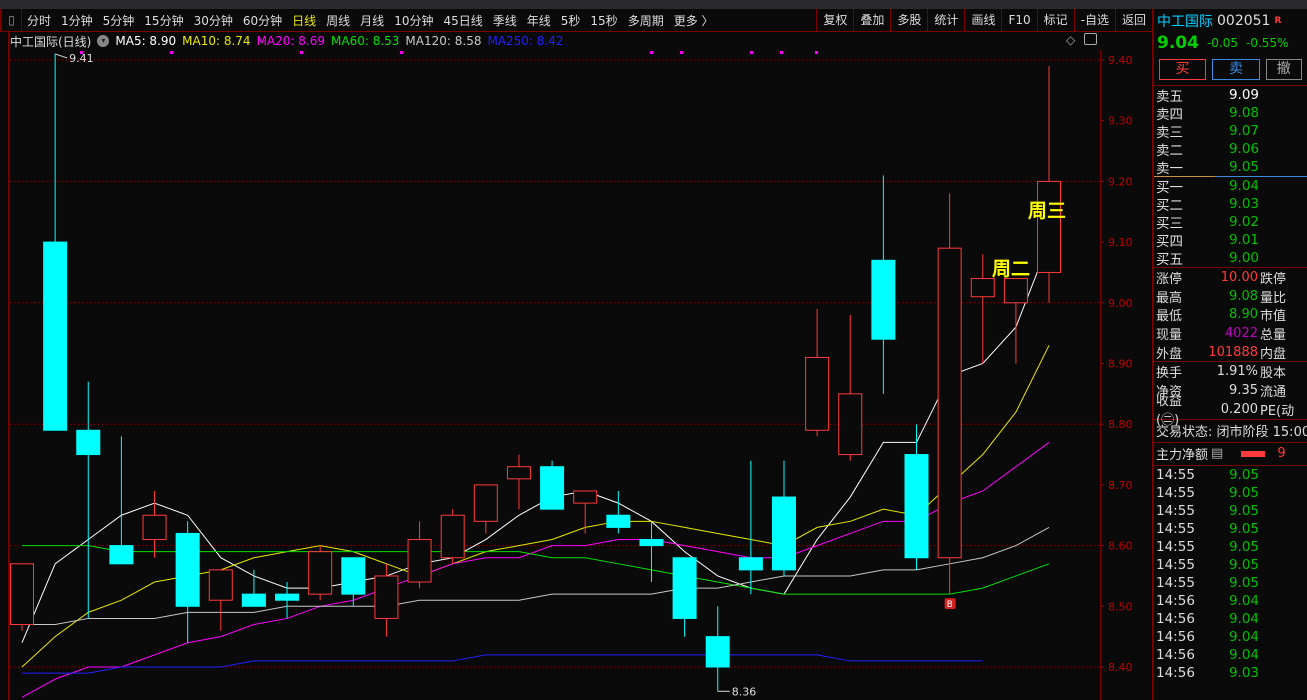 This screenshot has width=1307, height=700. What do you see at coordinates (1183, 69) in the screenshot?
I see `buy-button: 买` at bounding box center [1183, 69].